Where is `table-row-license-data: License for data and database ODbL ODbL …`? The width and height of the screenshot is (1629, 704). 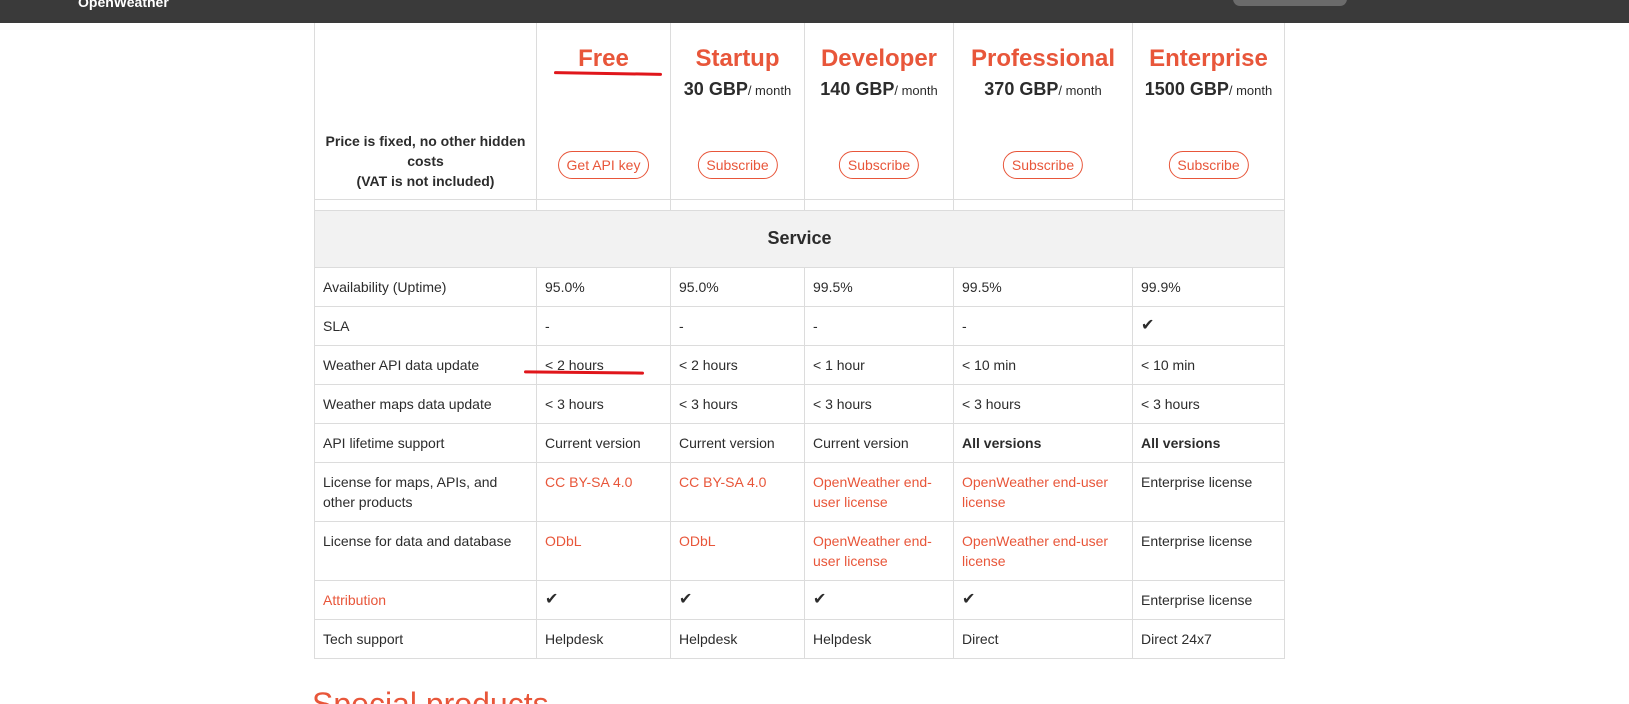 table-row-license-data: License for data and database ODbL ODbL … is located at coordinates (799, 550).